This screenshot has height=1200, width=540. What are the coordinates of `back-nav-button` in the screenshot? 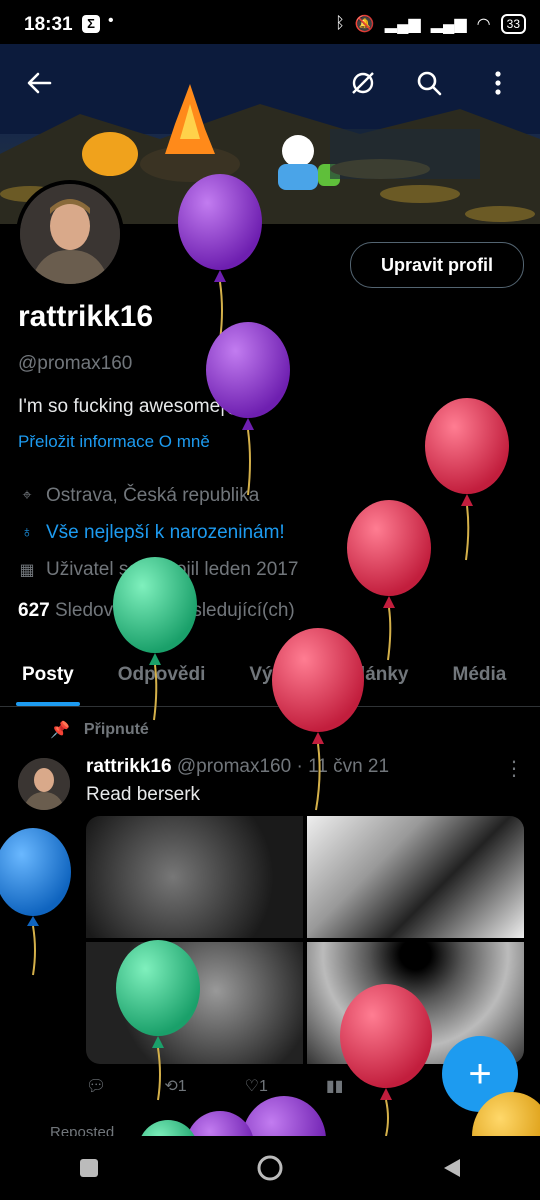 It's located at (451, 1168).